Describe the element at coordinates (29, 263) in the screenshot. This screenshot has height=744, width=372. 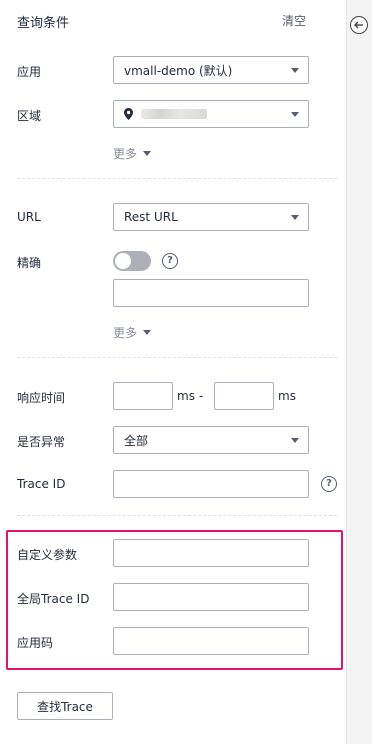
I see `exact-label: 精确` at that location.